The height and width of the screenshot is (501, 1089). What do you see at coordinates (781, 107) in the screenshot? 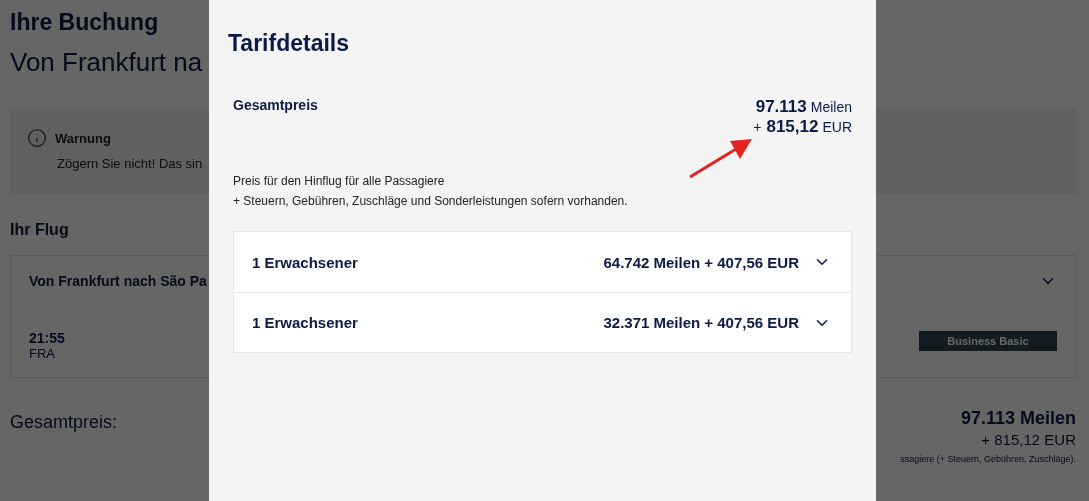
I see `miles-amount: 97.113` at bounding box center [781, 107].